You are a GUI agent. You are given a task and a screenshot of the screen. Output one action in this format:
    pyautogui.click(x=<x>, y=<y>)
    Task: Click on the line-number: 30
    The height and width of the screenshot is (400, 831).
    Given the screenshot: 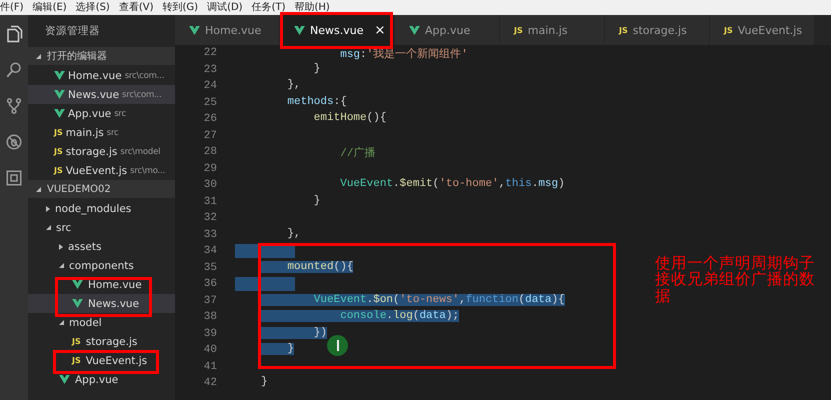 What is the action you would take?
    pyautogui.click(x=209, y=185)
    